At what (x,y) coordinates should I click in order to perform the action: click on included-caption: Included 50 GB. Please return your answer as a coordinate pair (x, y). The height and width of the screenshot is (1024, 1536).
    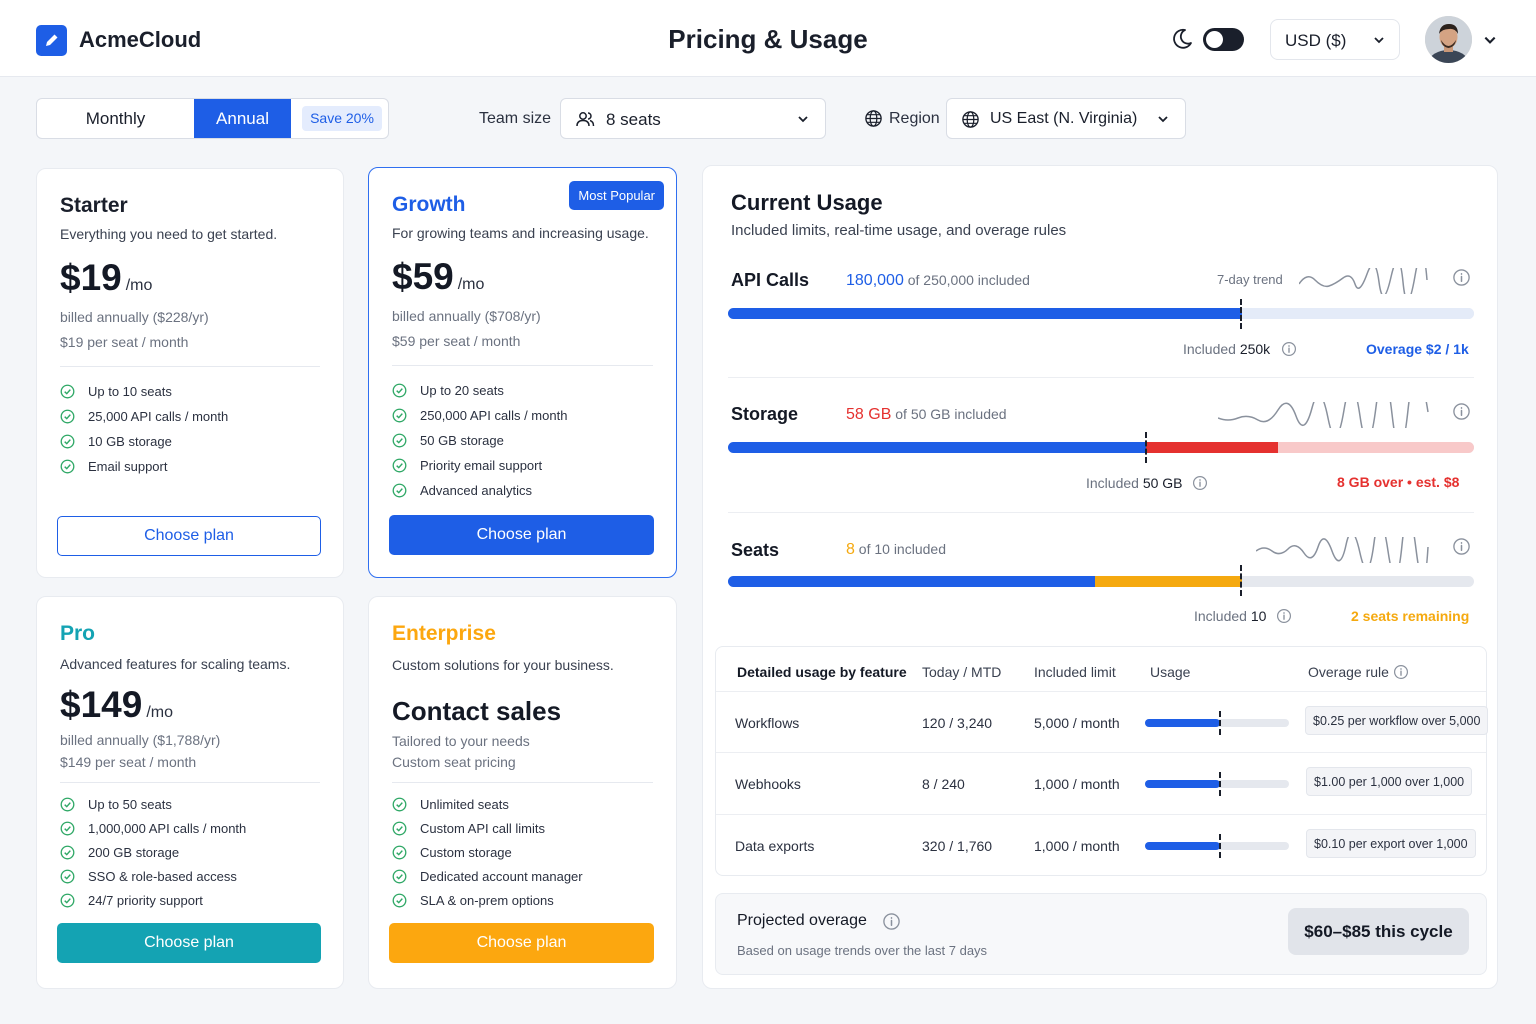
    Looking at the image, I should click on (1134, 483).